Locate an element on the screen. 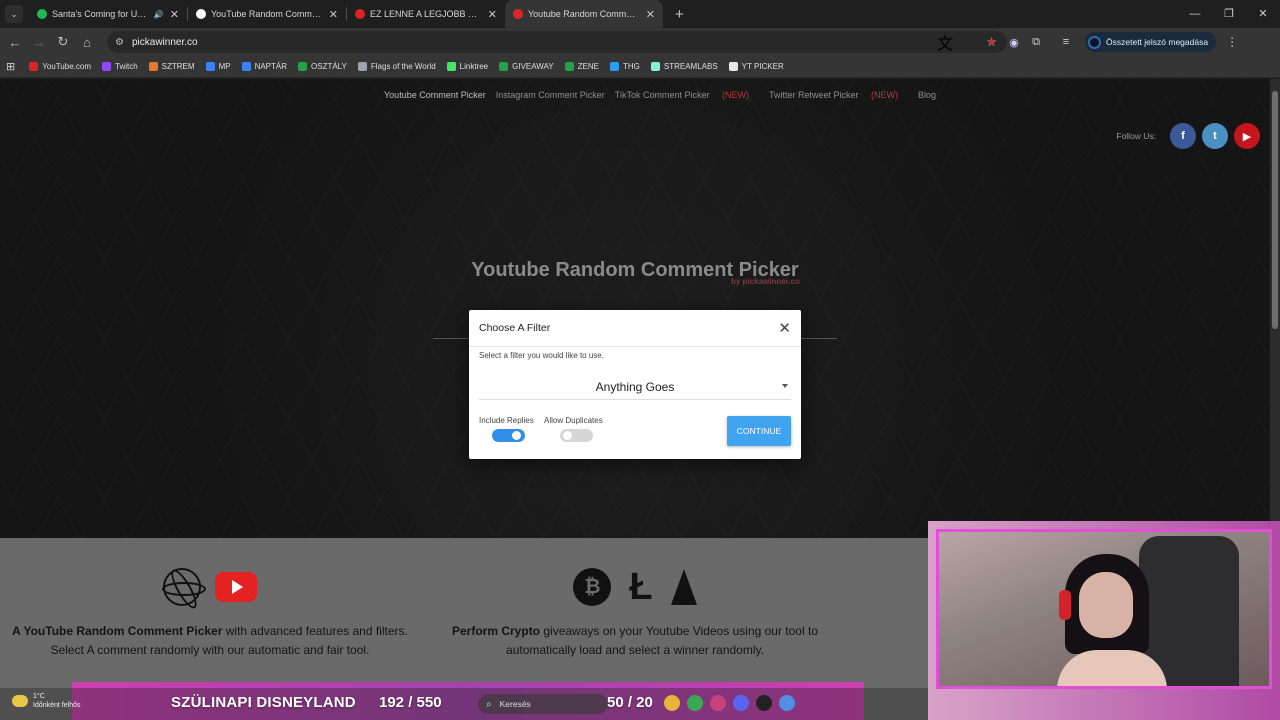 The image size is (1280, 720). tab-4-active: Youtube Random Comment Pic ✕ is located at coordinates (584, 14).